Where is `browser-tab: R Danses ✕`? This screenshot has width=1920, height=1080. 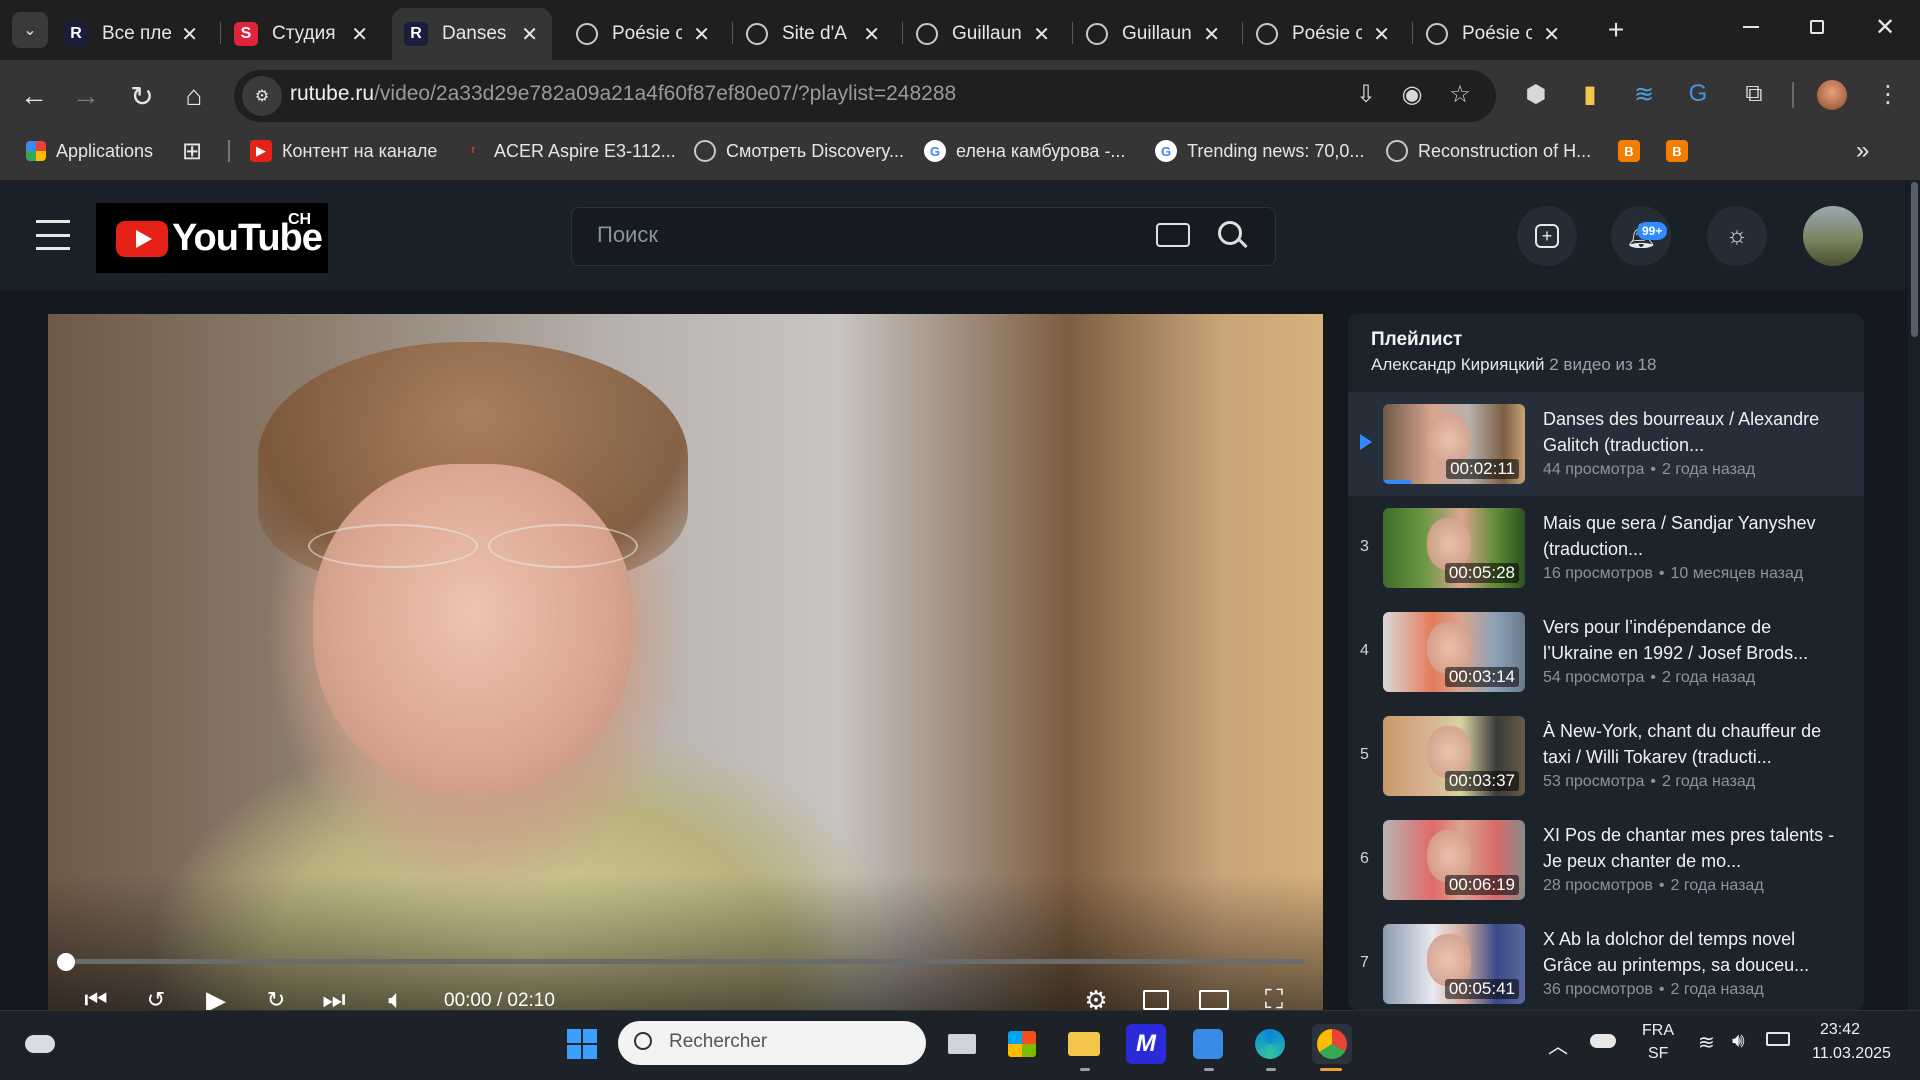 browser-tab: R Danses ✕ is located at coordinates (472, 34).